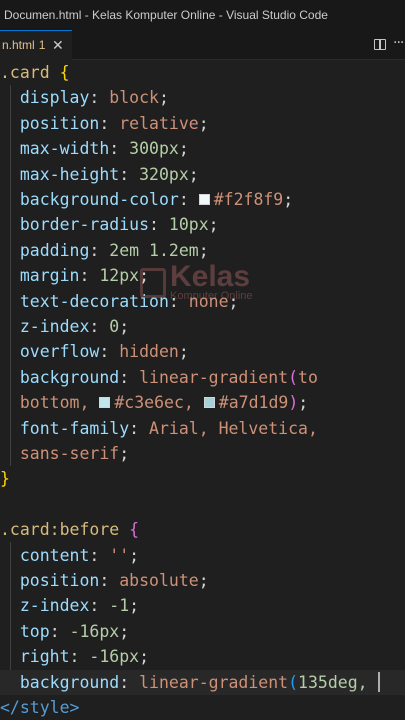 The image size is (405, 720). What do you see at coordinates (94, 301) in the screenshot?
I see `css-property: text-decoration` at bounding box center [94, 301].